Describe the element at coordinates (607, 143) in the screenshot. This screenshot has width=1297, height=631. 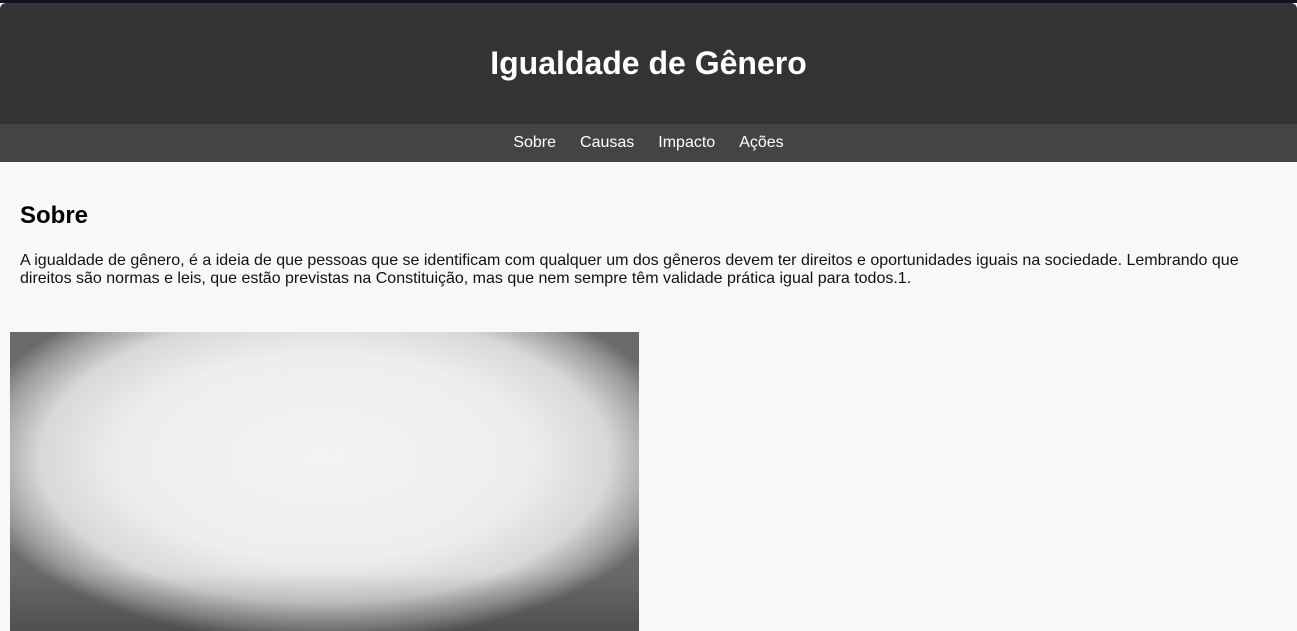
I see `nav-link-causas: Causas` at that location.